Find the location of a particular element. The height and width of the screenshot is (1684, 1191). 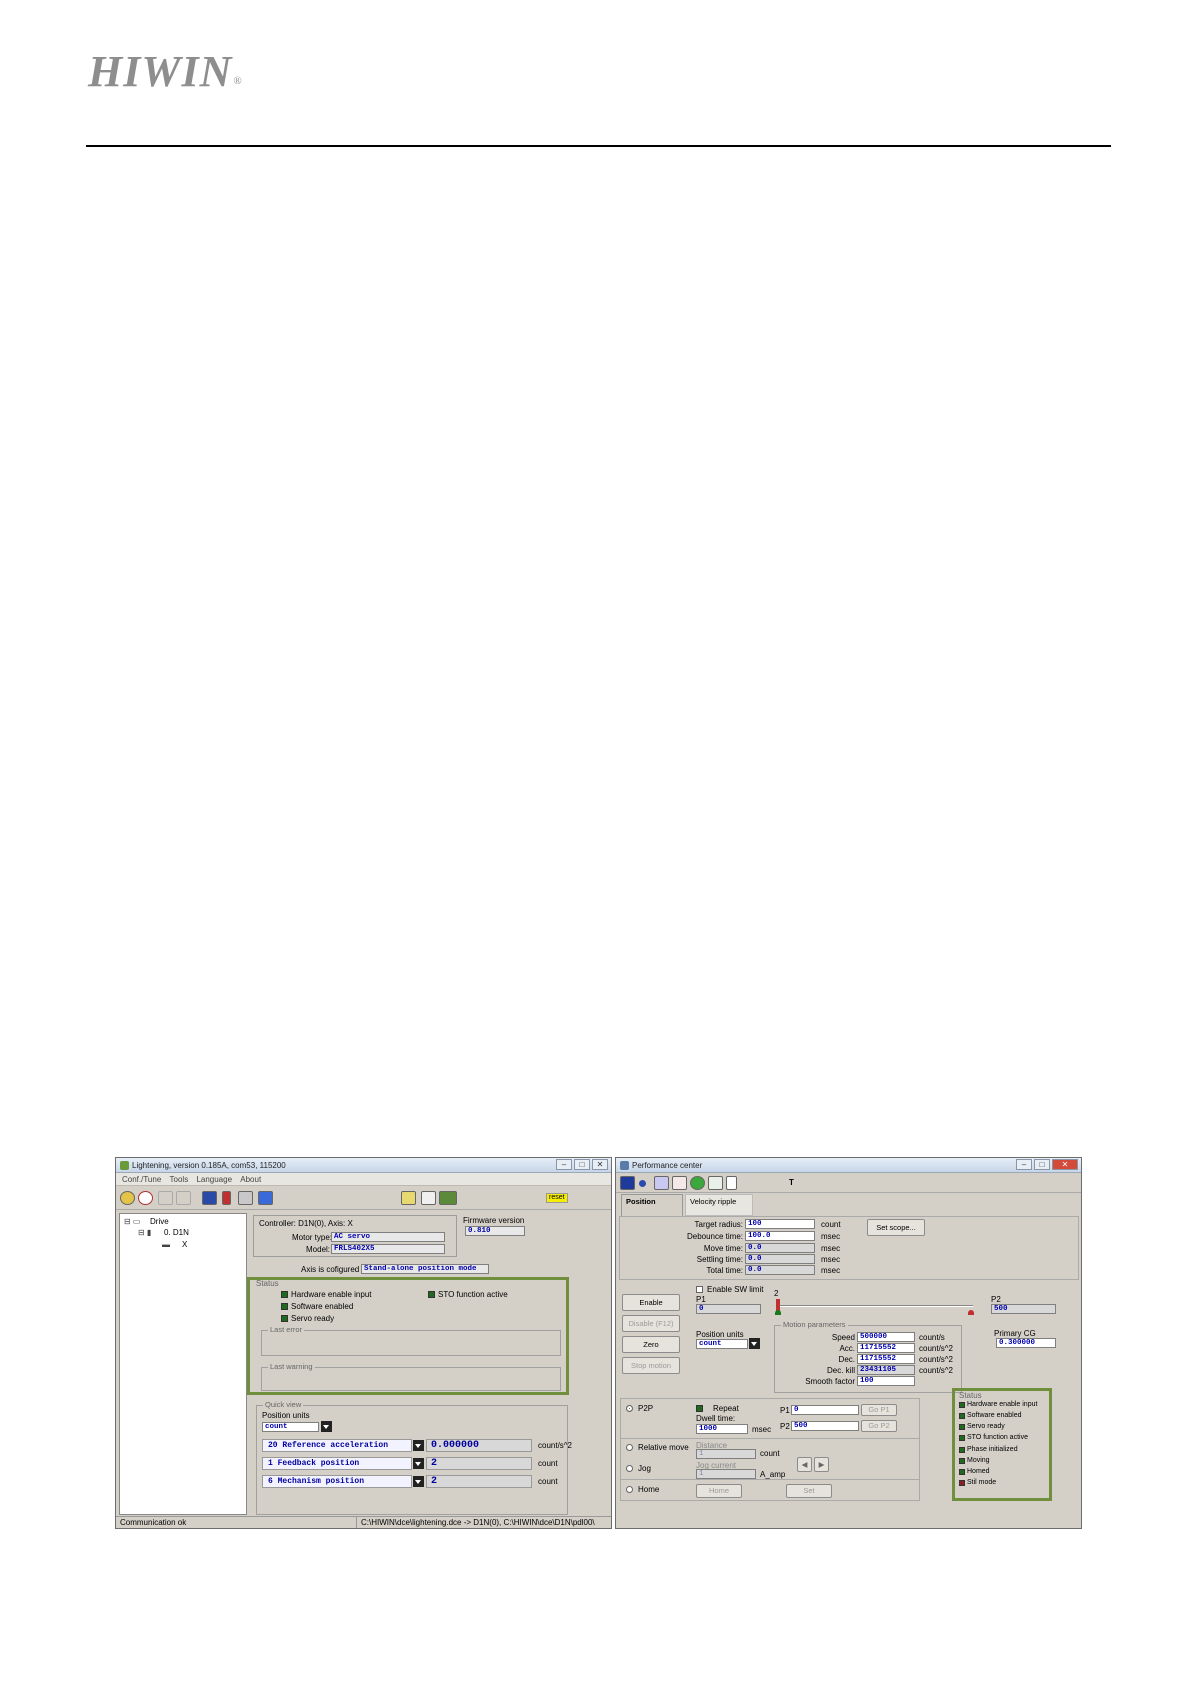

acc-input: 11715552 is located at coordinates (886, 1348).